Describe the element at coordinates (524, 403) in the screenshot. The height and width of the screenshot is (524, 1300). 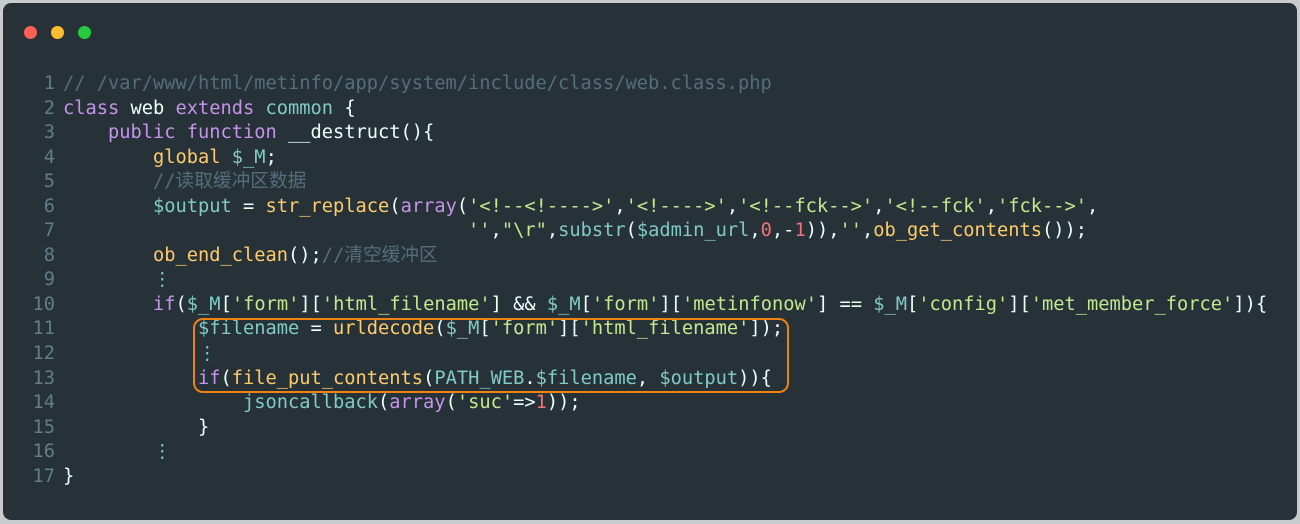
I see `code-token: =>` at that location.